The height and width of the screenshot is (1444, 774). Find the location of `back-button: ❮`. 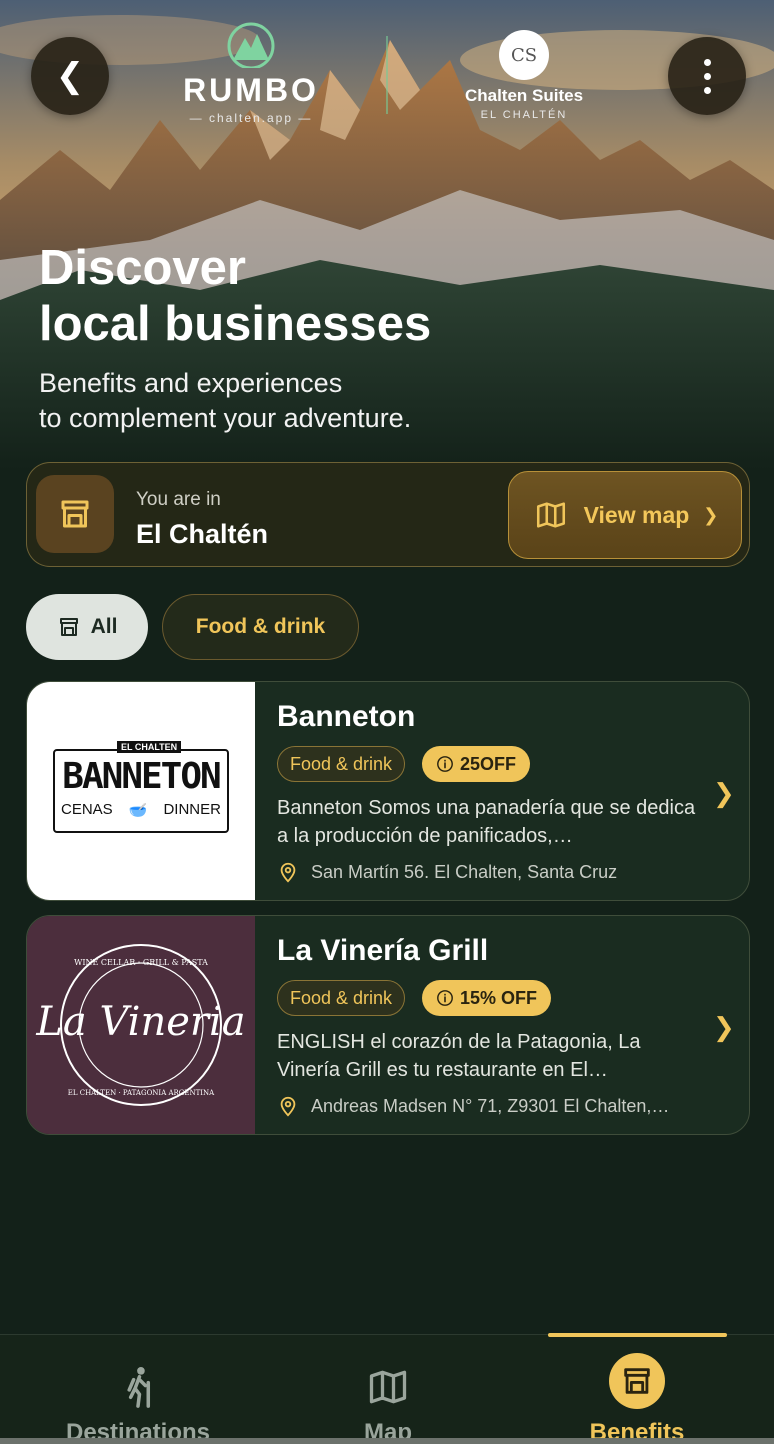

back-button: ❮ is located at coordinates (70, 76).